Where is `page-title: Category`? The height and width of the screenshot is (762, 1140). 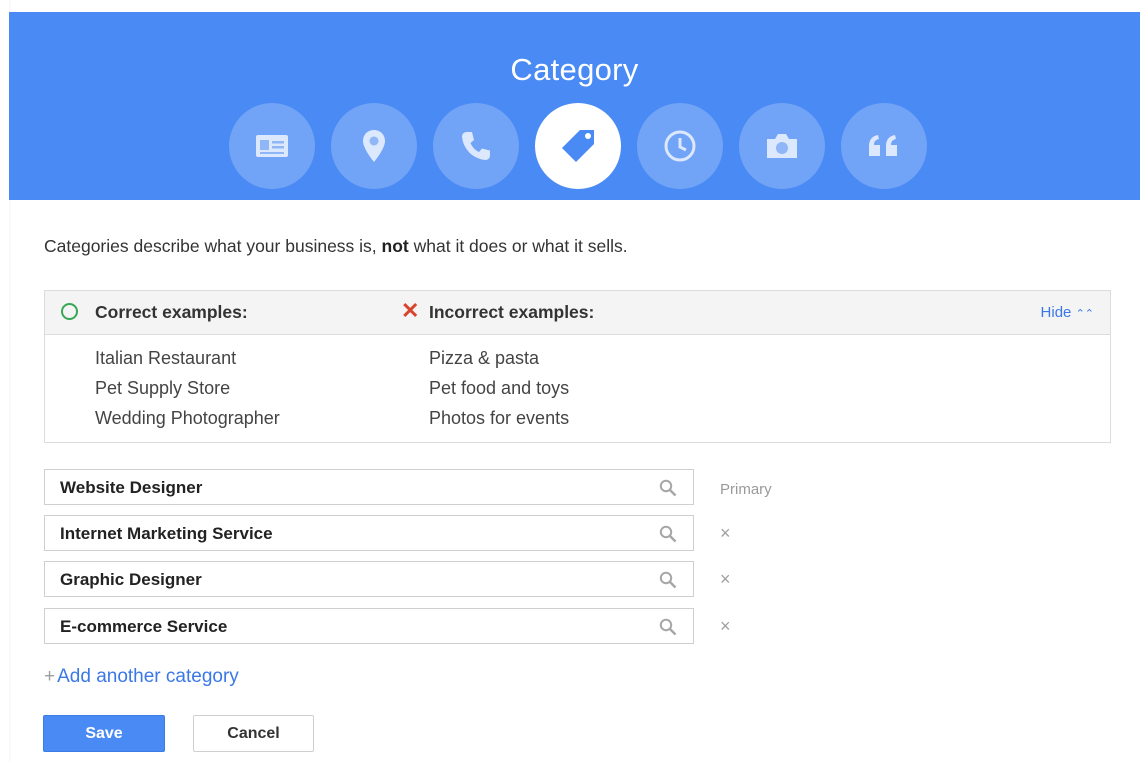 page-title: Category is located at coordinates (574, 69).